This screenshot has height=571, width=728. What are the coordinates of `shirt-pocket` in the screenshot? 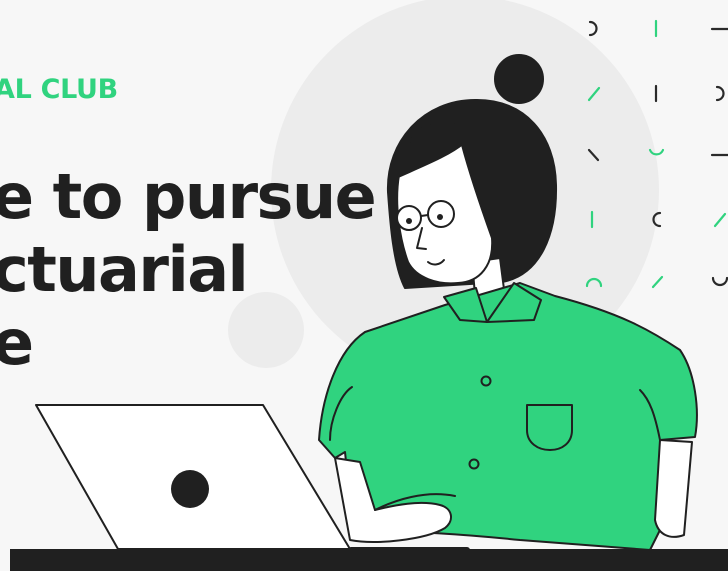 It's located at (549, 427).